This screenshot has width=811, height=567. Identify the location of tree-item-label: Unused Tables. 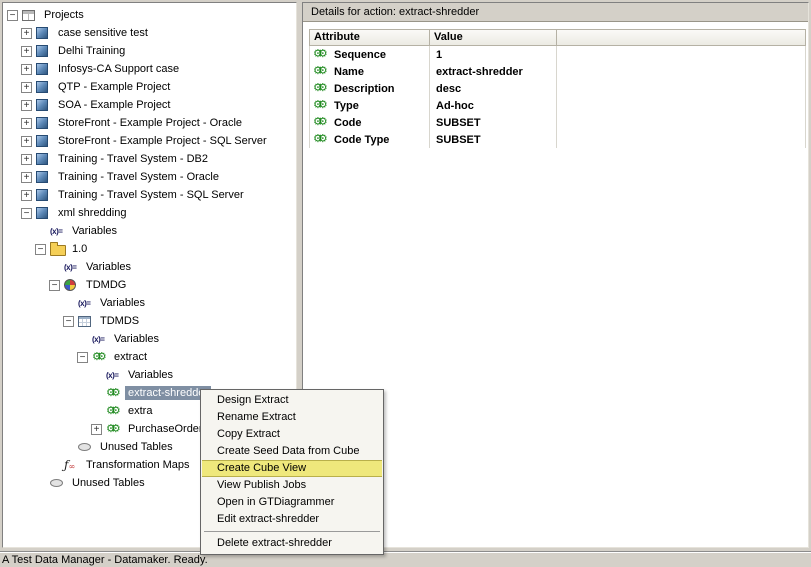
(136, 447).